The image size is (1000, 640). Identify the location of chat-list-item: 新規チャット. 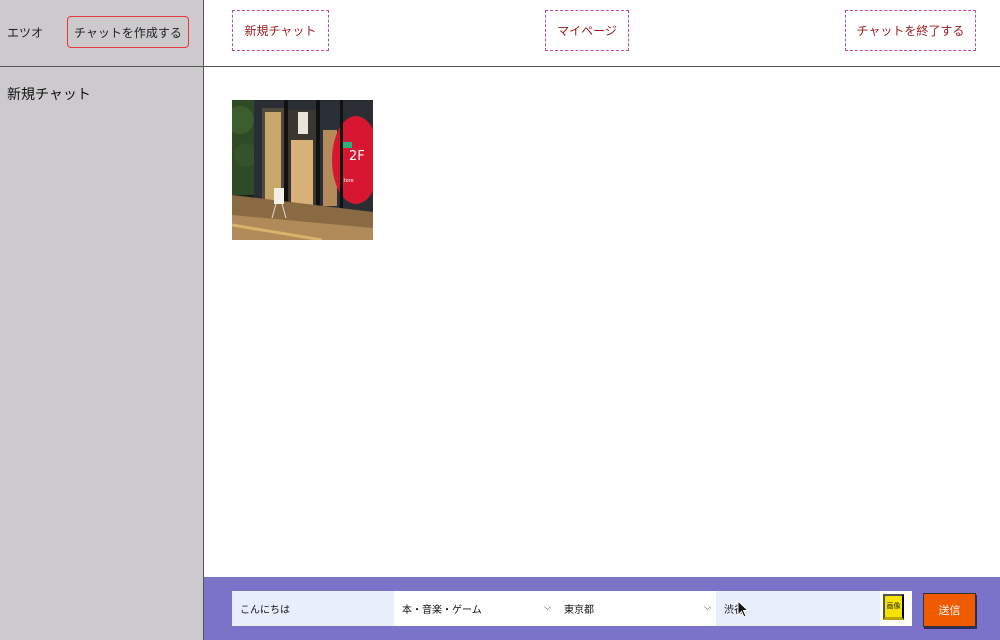
(101, 86).